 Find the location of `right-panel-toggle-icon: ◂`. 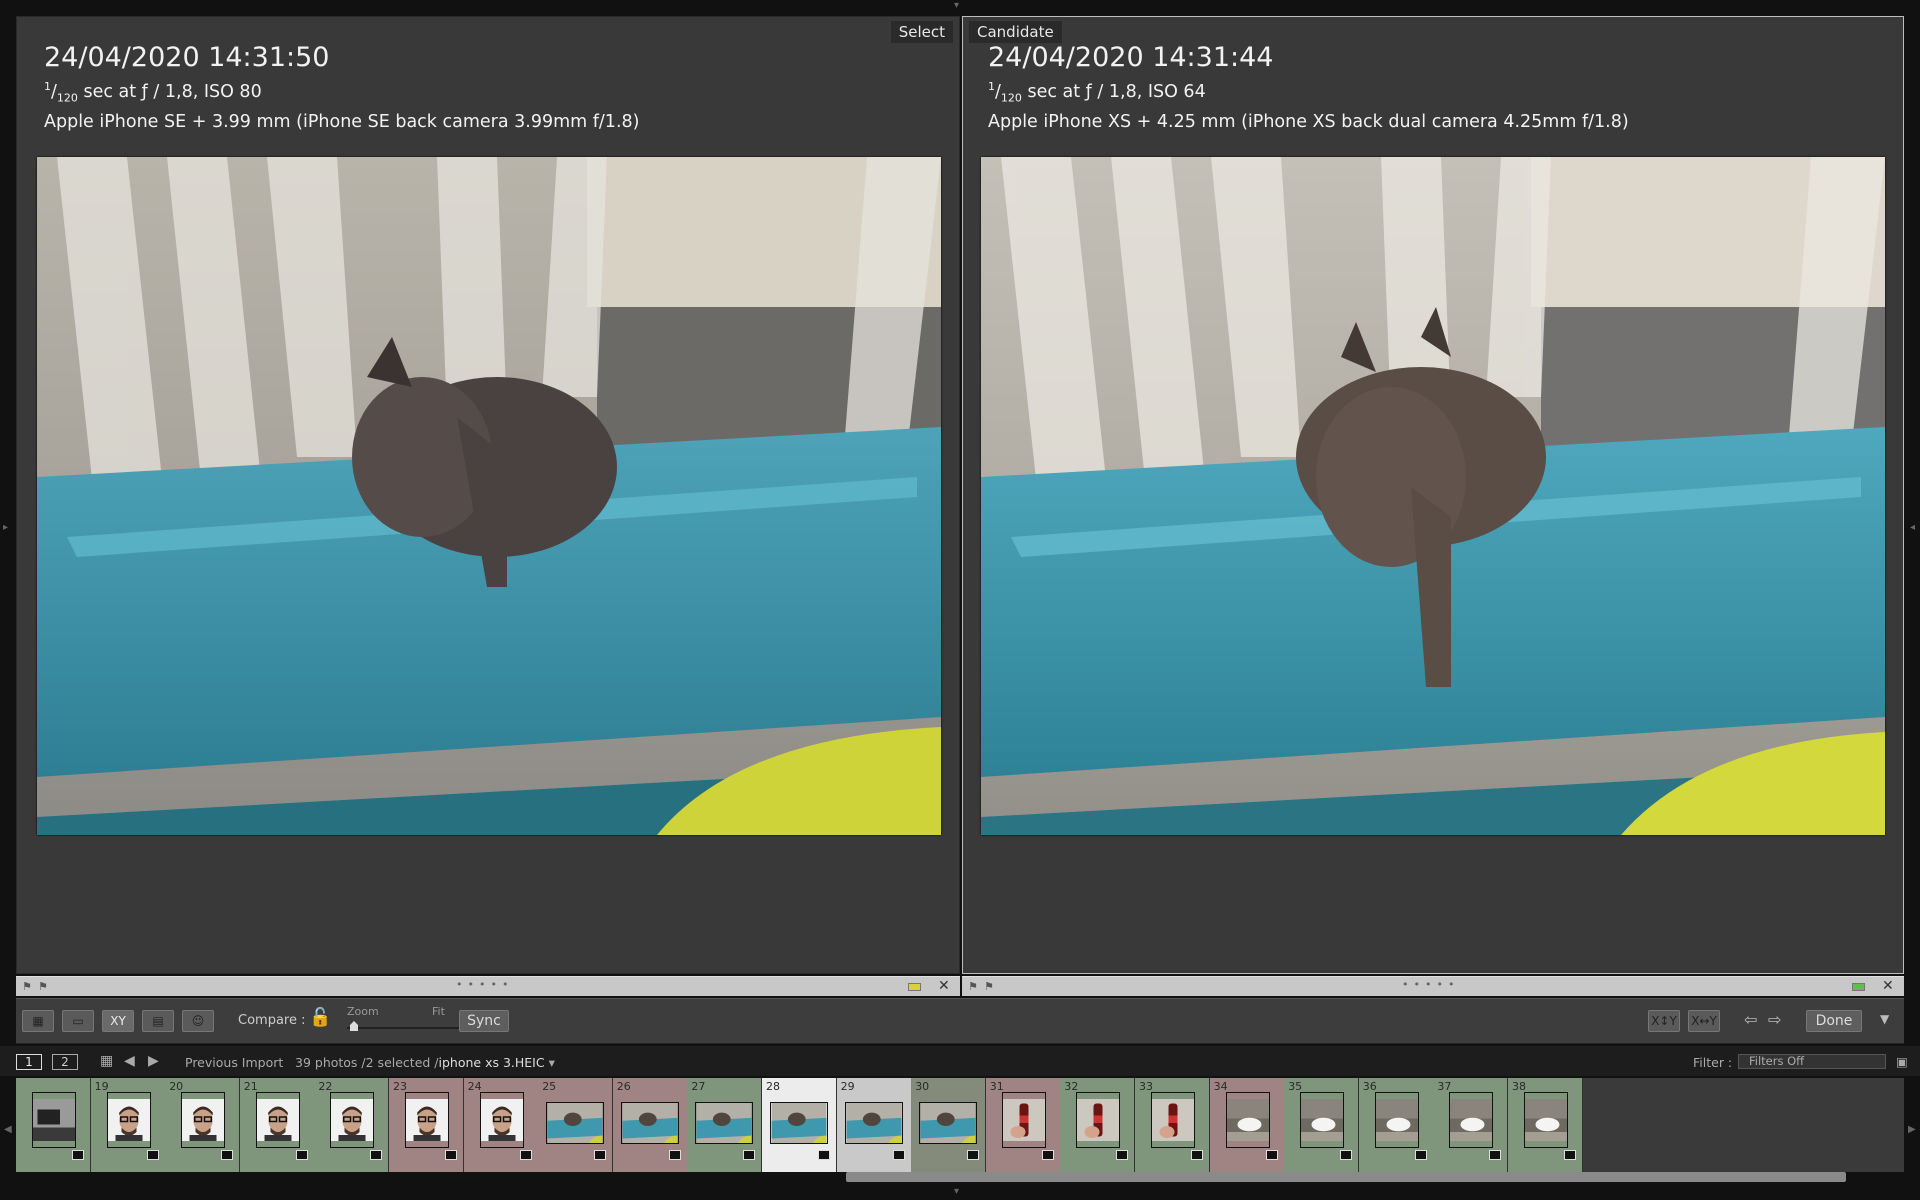

right-panel-toggle-icon: ◂ is located at coordinates (1912, 527).